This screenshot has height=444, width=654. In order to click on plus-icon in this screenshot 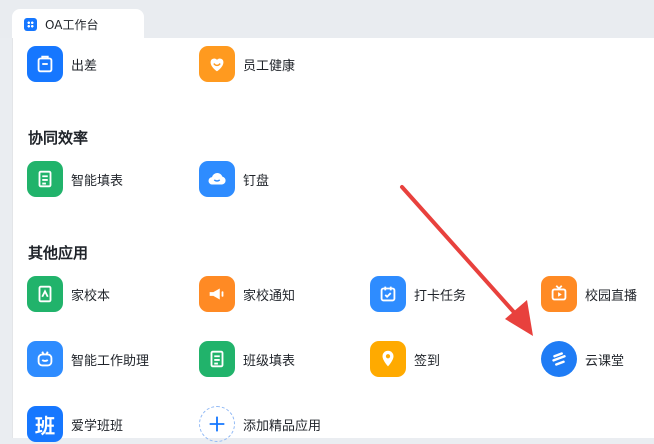, I will do `click(217, 424)`.